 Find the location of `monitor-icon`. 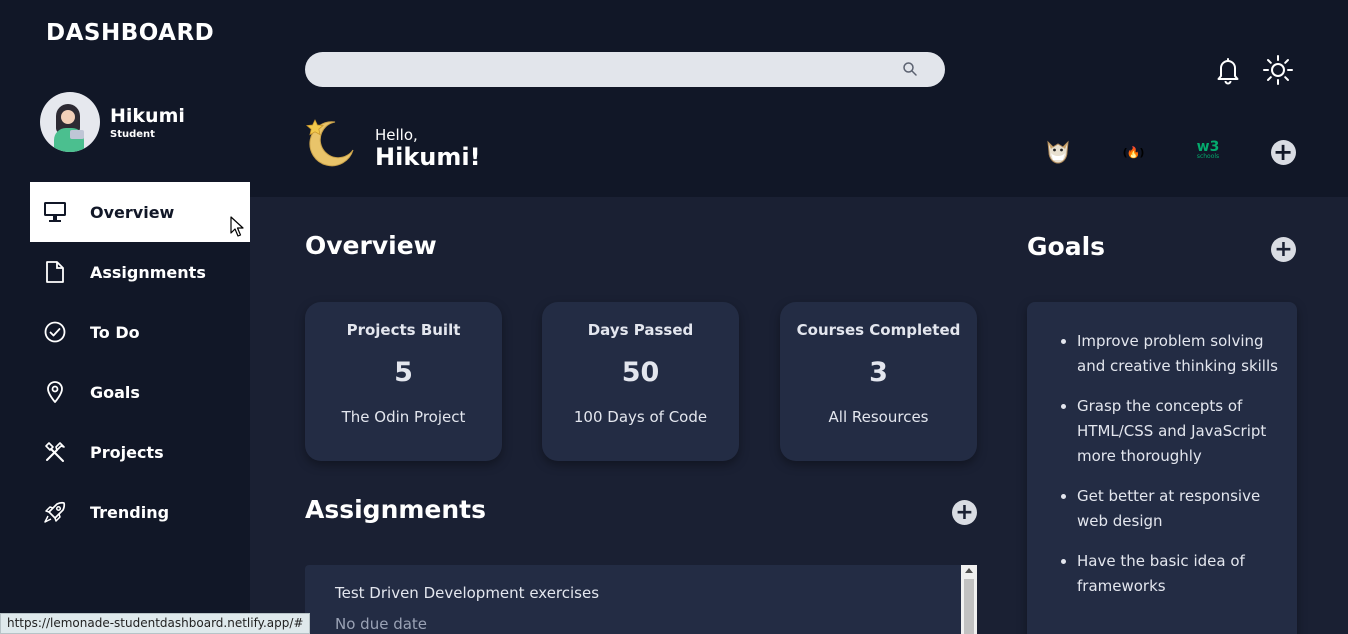

monitor-icon is located at coordinates (55, 212).